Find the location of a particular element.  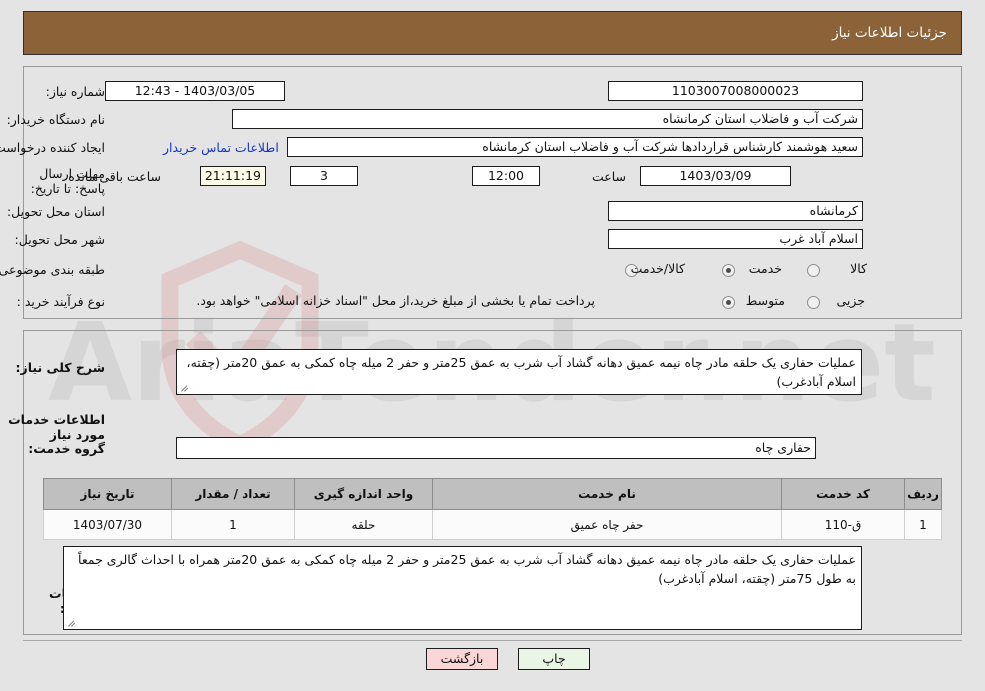

print-button: چاپ is located at coordinates (554, 659).